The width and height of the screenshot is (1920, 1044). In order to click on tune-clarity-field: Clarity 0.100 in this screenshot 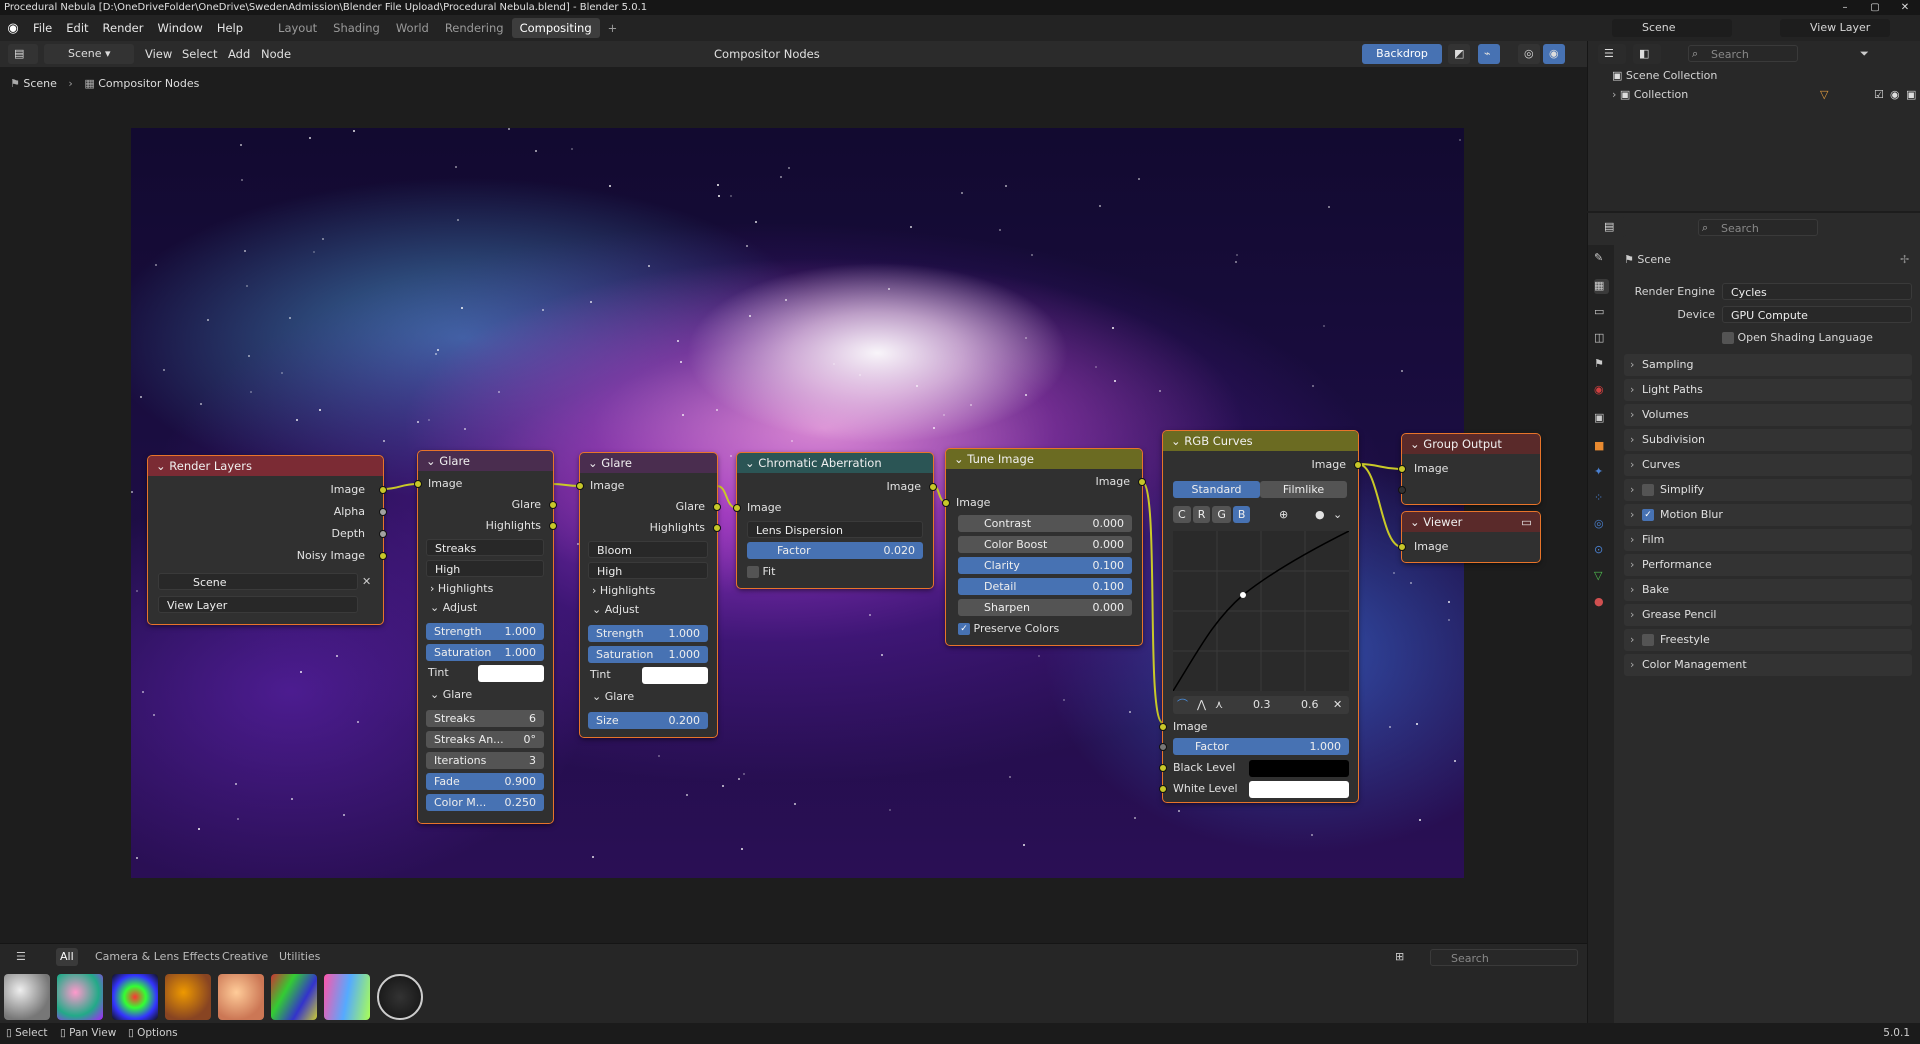, I will do `click(1045, 565)`.